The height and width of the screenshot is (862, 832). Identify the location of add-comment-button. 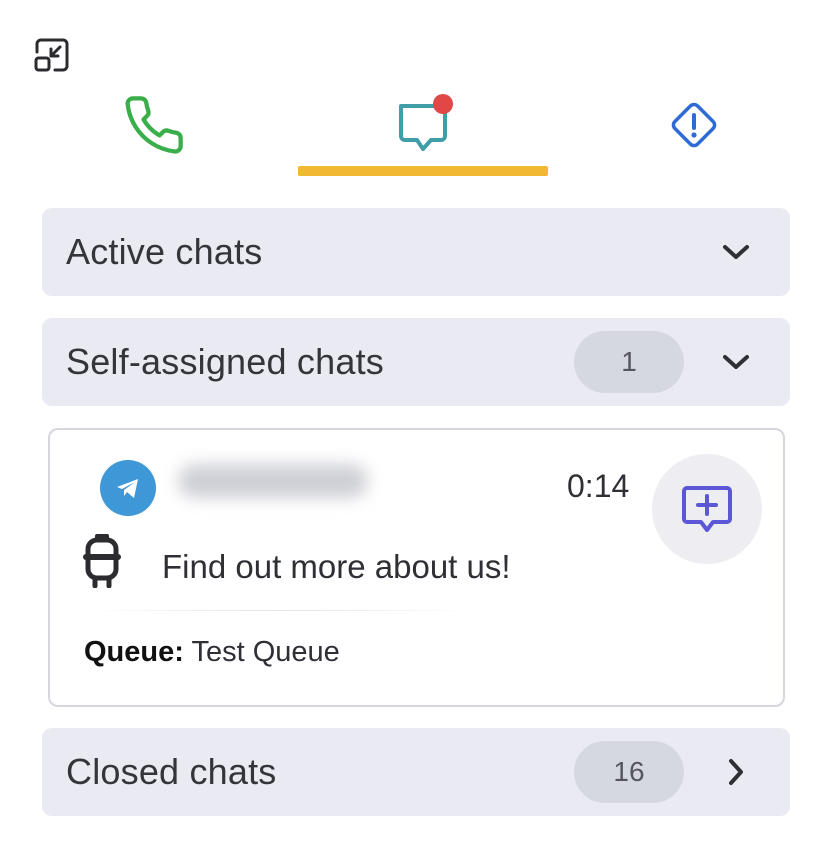
(707, 509).